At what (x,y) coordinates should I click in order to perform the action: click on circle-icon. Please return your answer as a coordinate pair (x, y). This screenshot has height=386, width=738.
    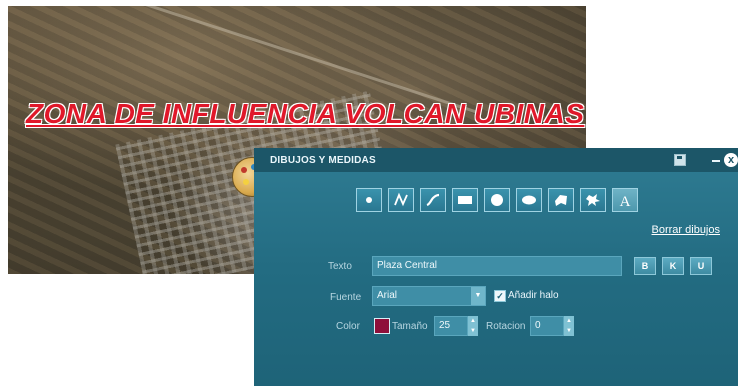
    Looking at the image, I should click on (497, 200).